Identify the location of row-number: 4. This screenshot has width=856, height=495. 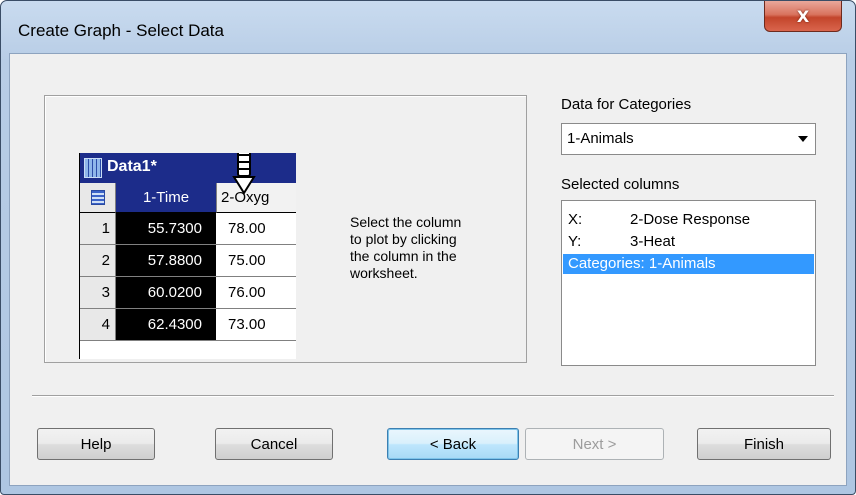
(98, 324).